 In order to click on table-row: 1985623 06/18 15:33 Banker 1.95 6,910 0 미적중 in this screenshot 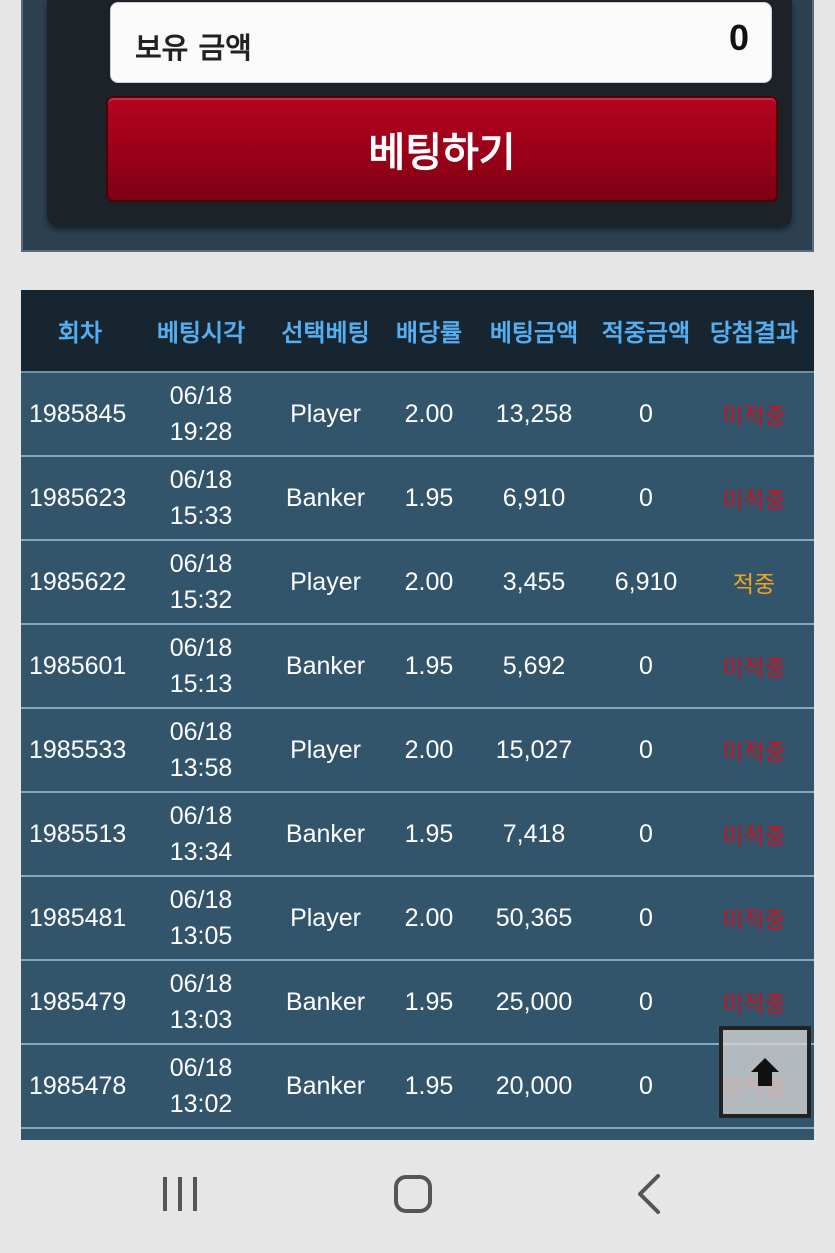, I will do `click(417, 499)`.